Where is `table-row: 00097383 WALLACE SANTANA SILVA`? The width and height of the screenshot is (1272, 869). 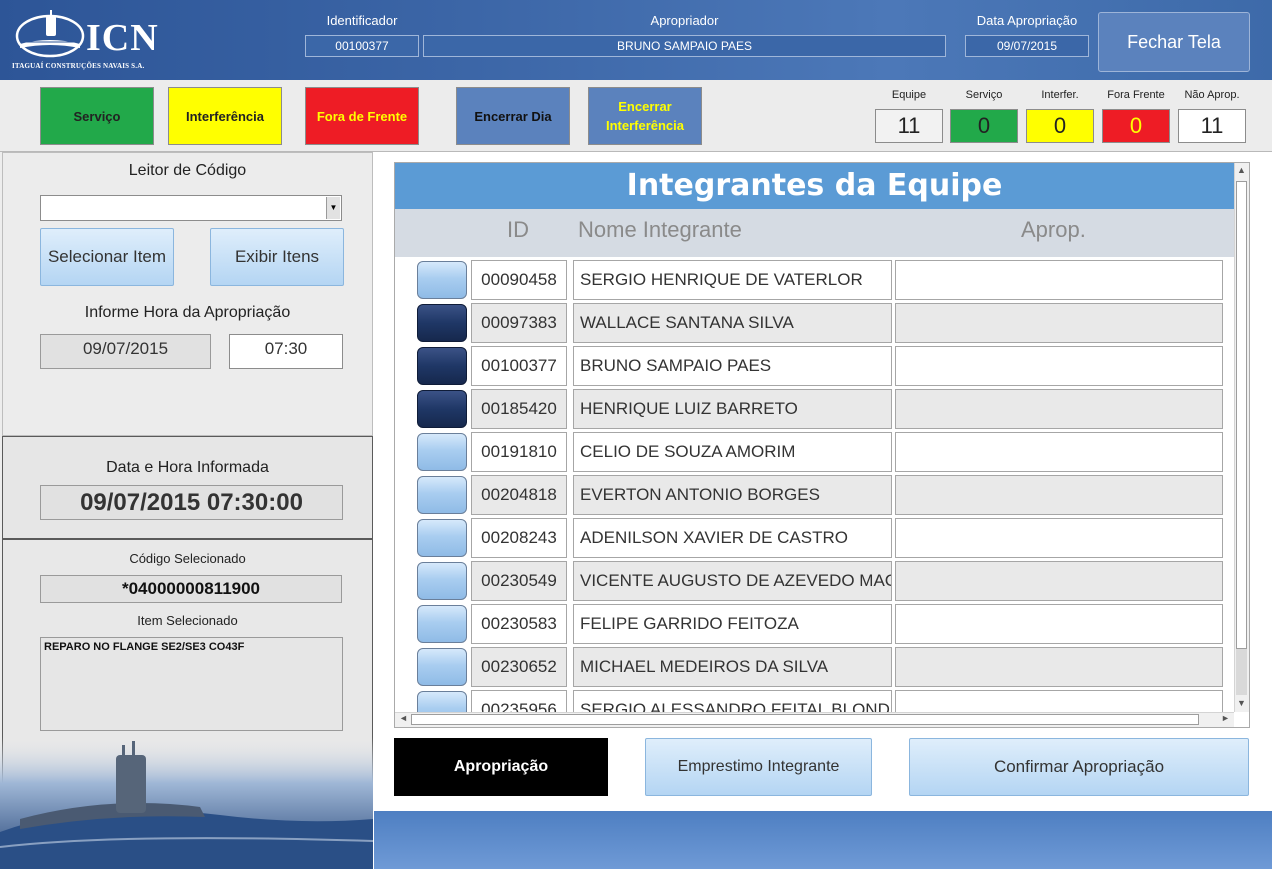 table-row: 00097383 WALLACE SANTANA SILVA is located at coordinates (814, 323).